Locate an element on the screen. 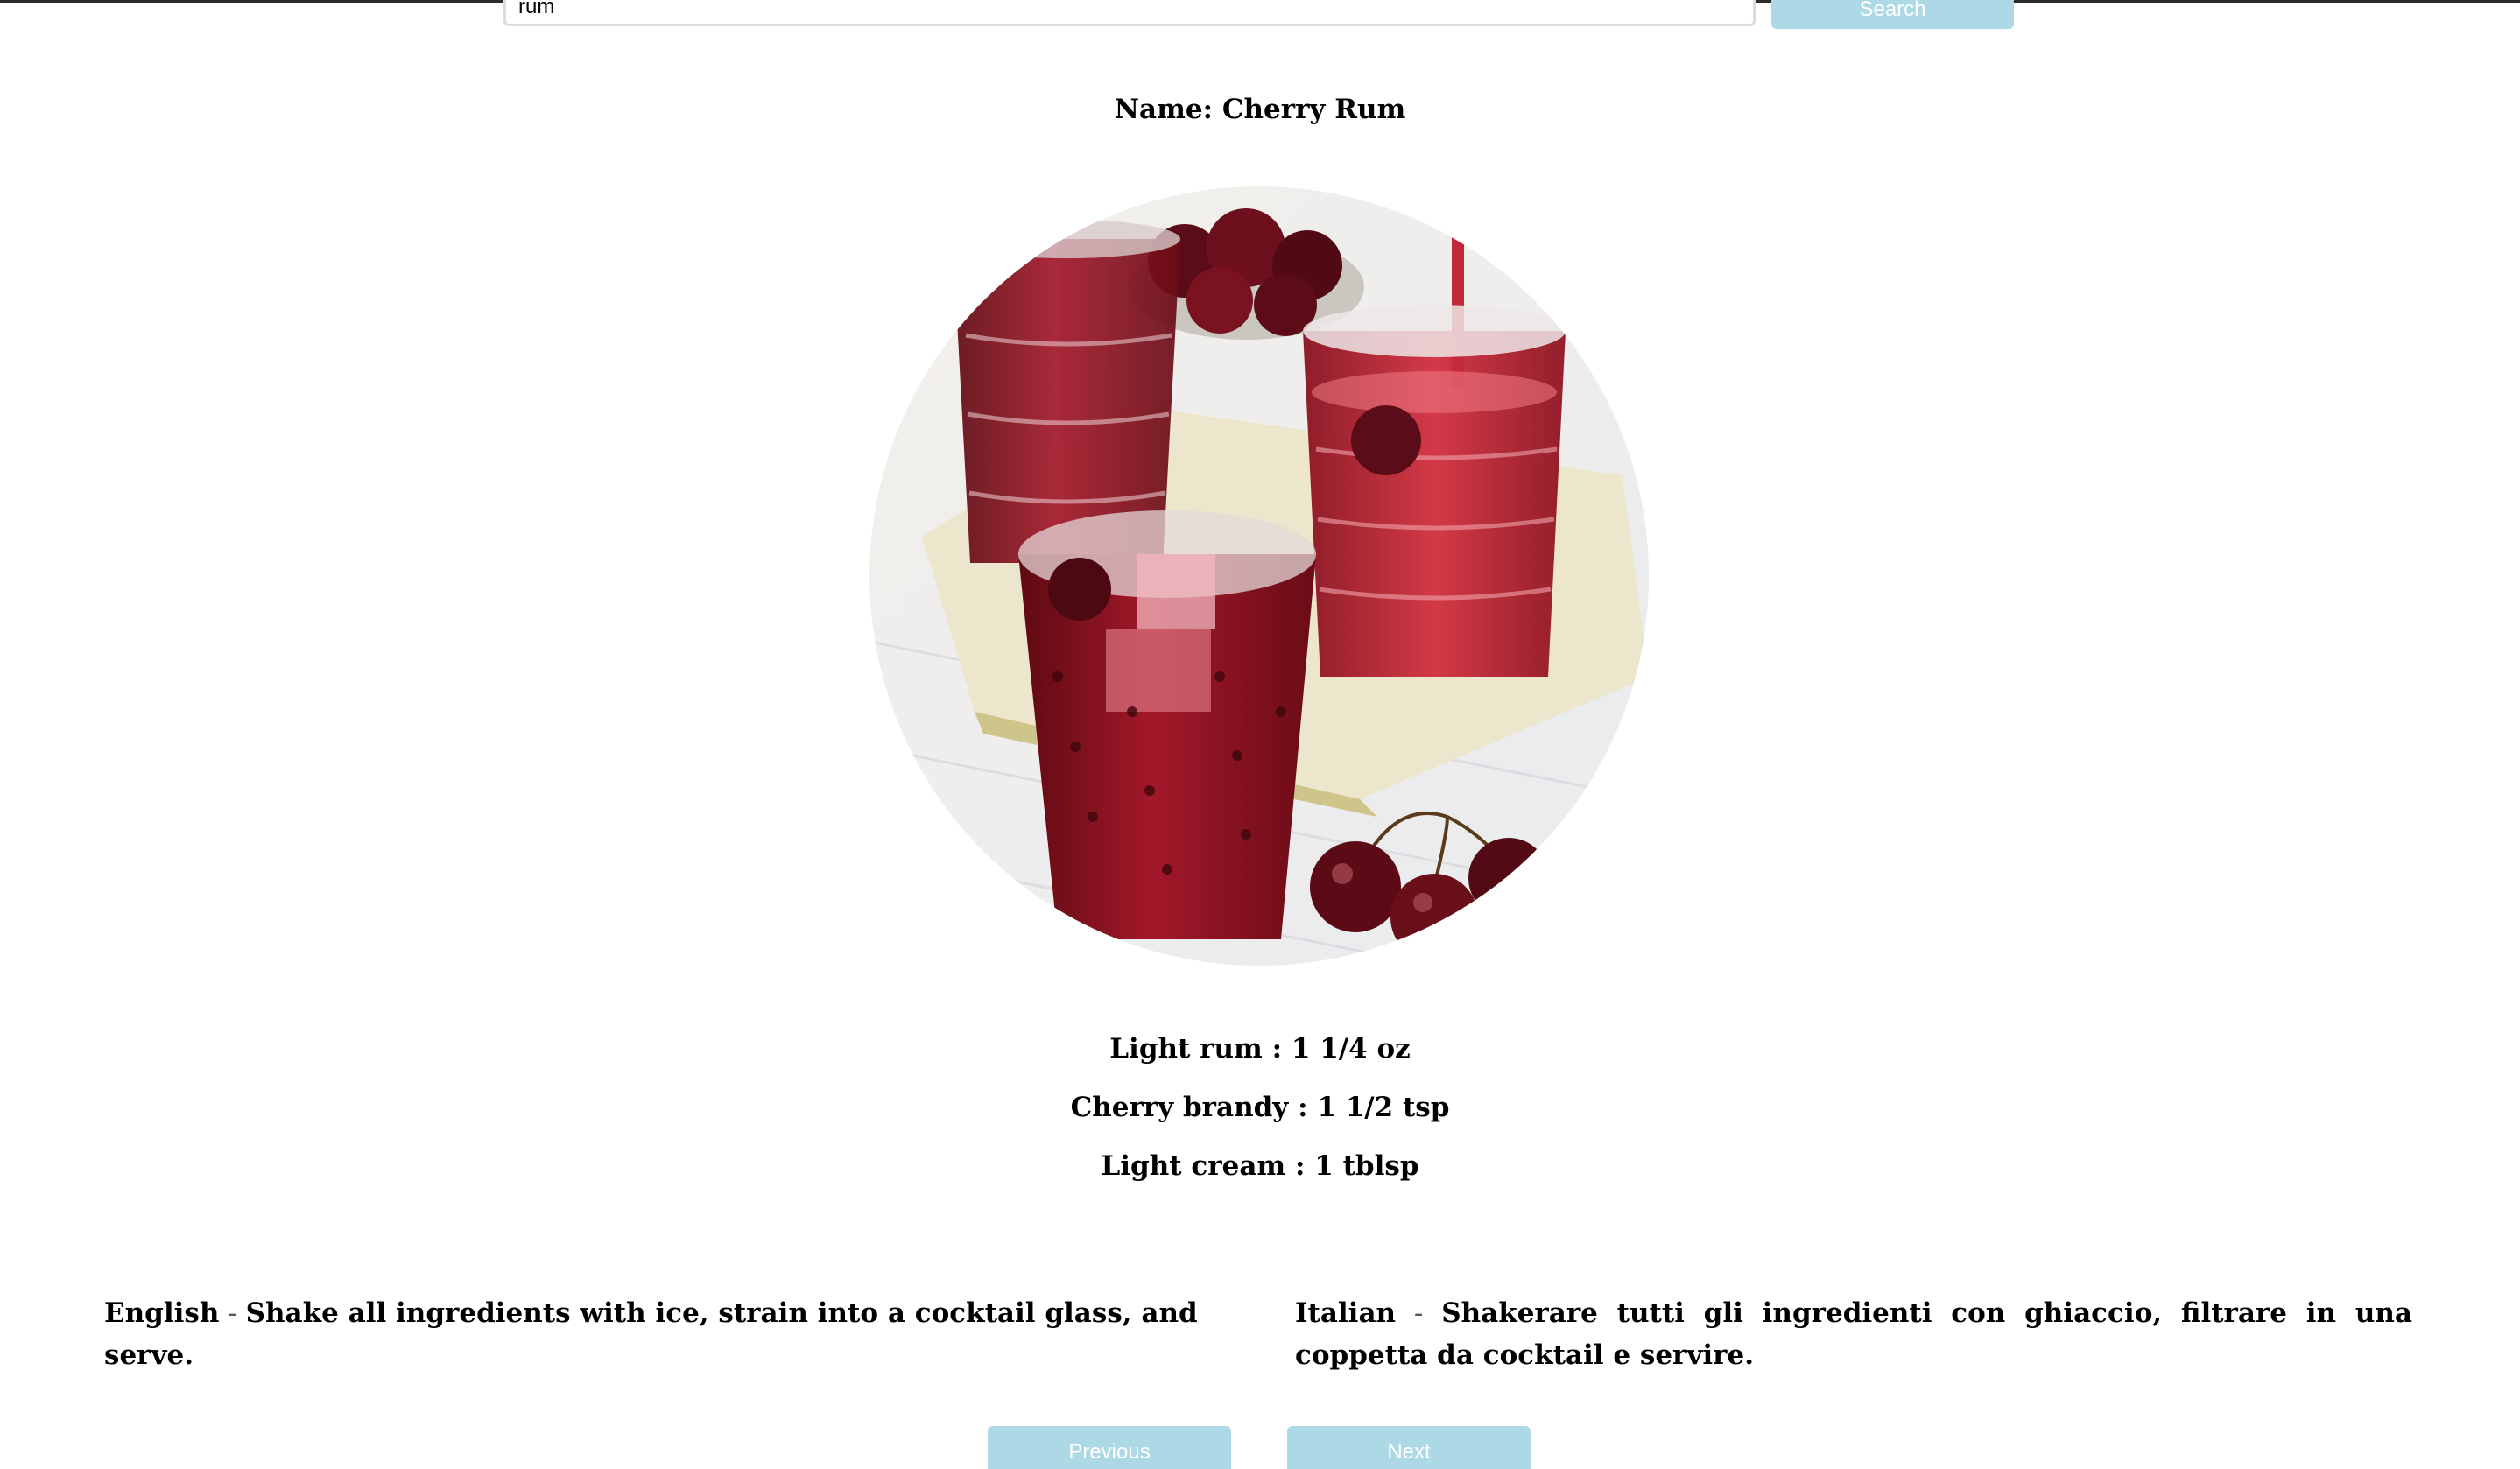 Image resolution: width=2520 pixels, height=1469 pixels. instructions-italian-label: Italian is located at coordinates (1346, 1313).